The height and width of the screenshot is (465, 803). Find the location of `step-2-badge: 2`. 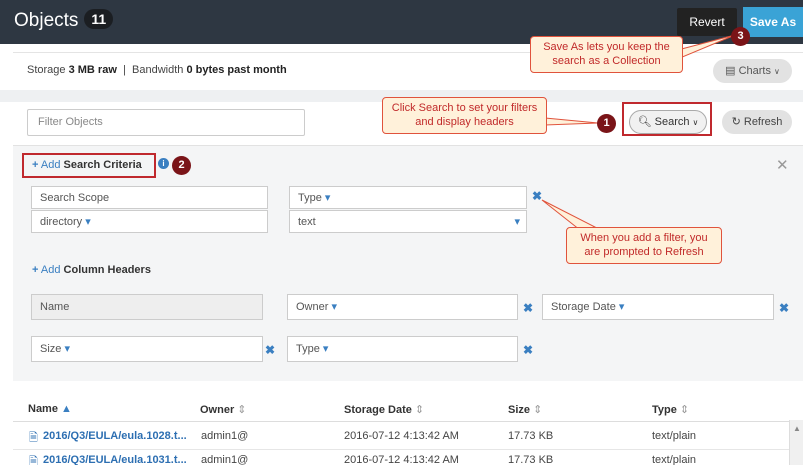

step-2-badge: 2 is located at coordinates (181, 165).